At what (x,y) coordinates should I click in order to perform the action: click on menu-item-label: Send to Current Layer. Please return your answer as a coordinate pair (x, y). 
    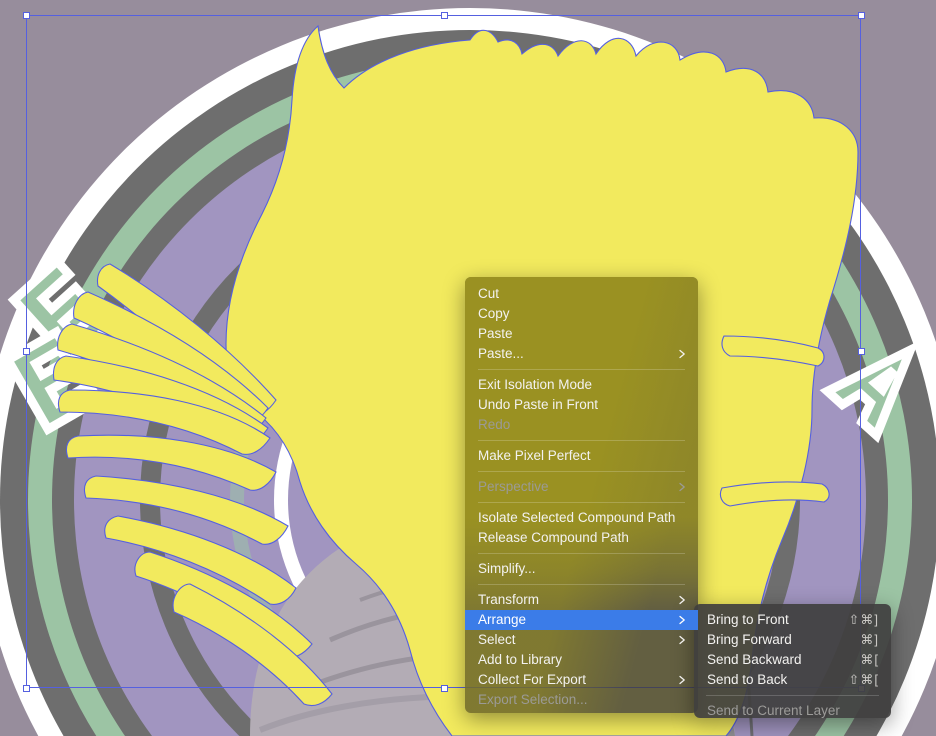
    Looking at the image, I should click on (773, 710).